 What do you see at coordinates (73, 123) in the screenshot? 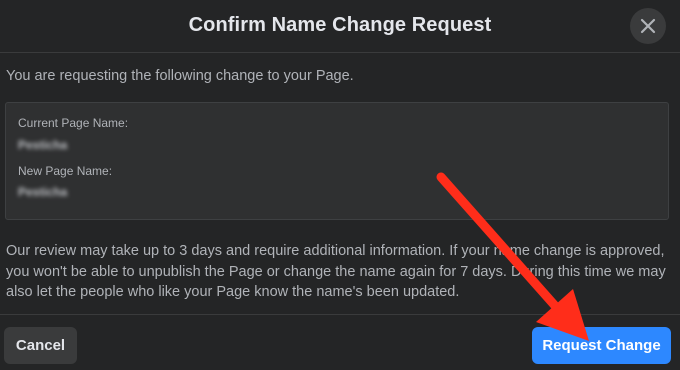
I see `current-name-label: Current Page Name:` at bounding box center [73, 123].